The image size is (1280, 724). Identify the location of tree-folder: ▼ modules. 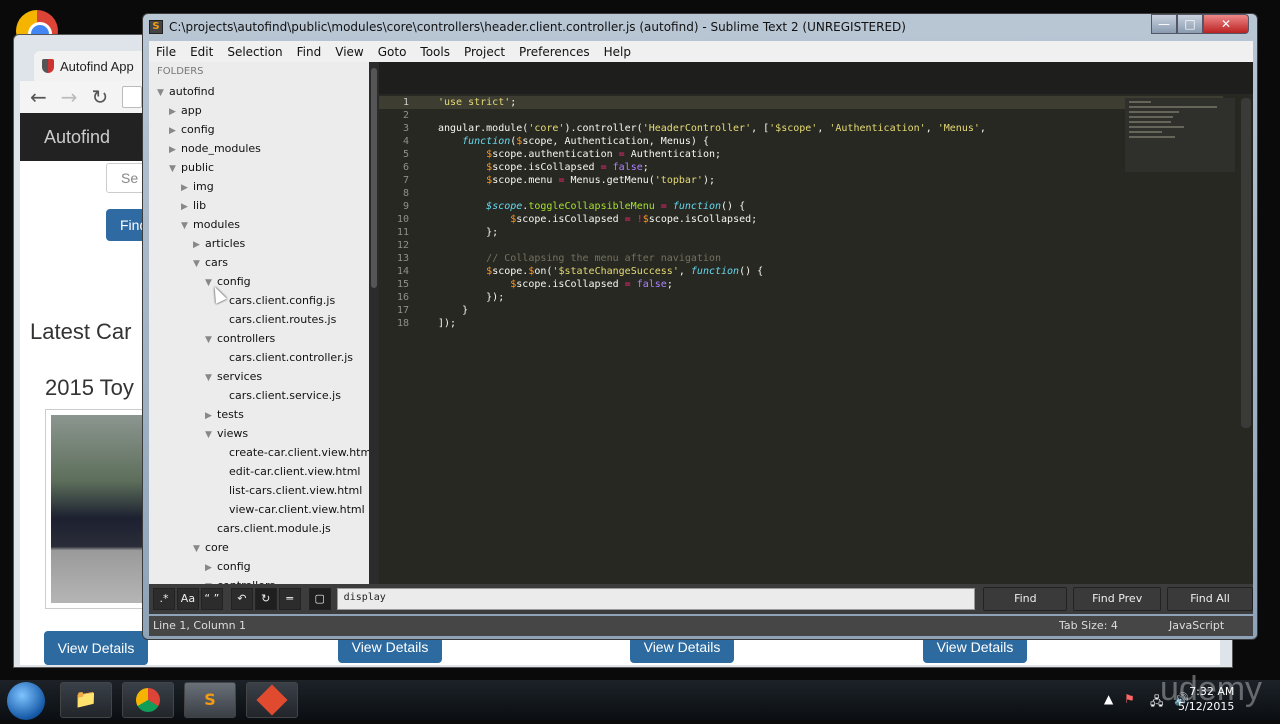
(210, 224).